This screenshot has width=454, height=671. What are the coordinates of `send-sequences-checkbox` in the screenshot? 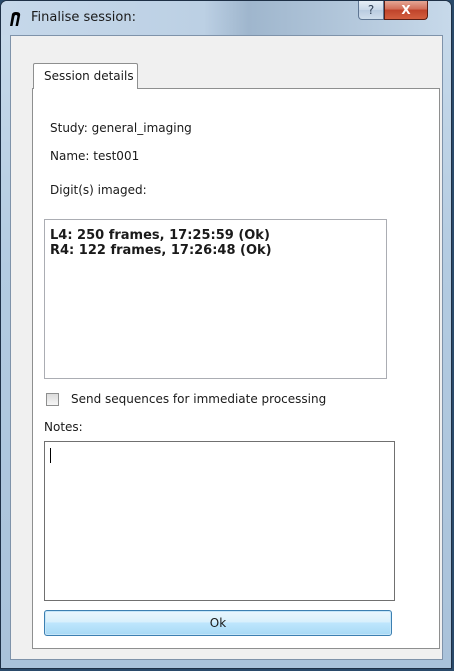 It's located at (52, 399).